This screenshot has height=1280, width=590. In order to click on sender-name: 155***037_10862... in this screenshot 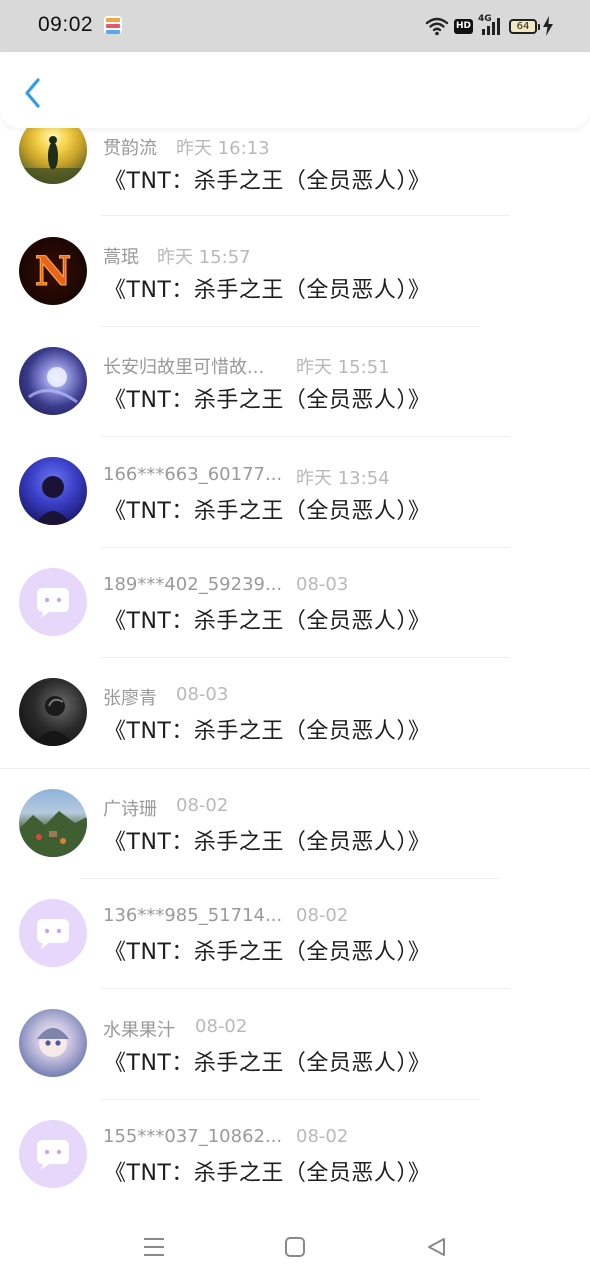, I will do `click(193, 1136)`.